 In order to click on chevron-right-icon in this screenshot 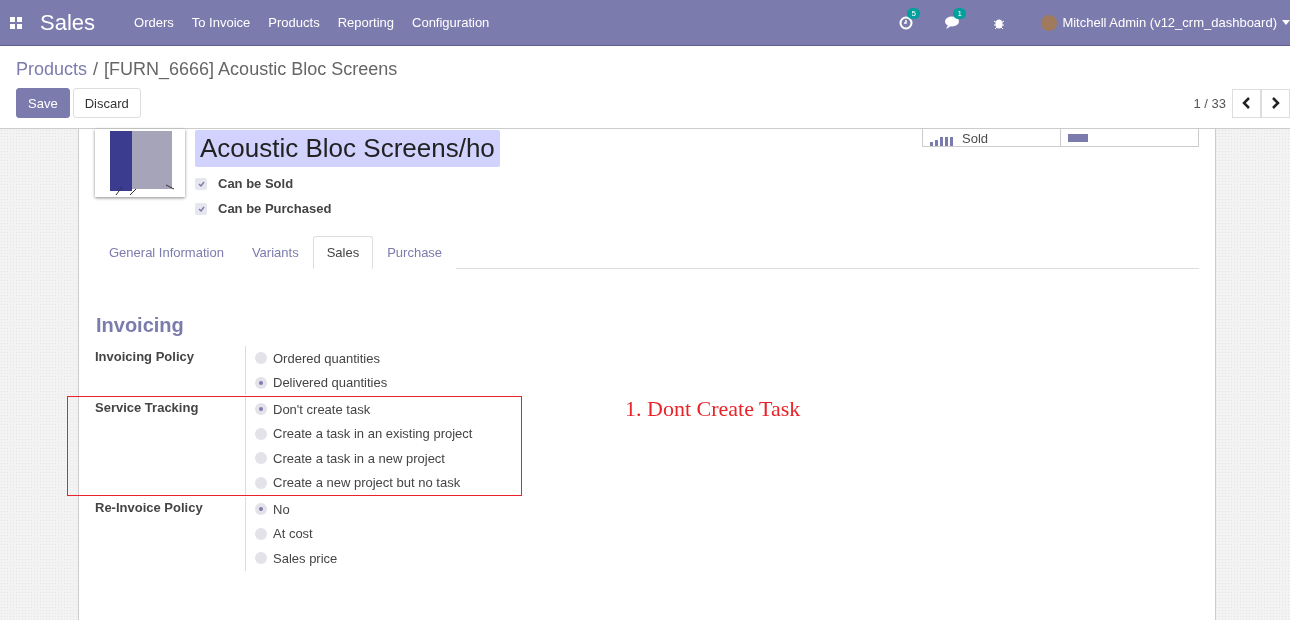, I will do `click(1275, 103)`.